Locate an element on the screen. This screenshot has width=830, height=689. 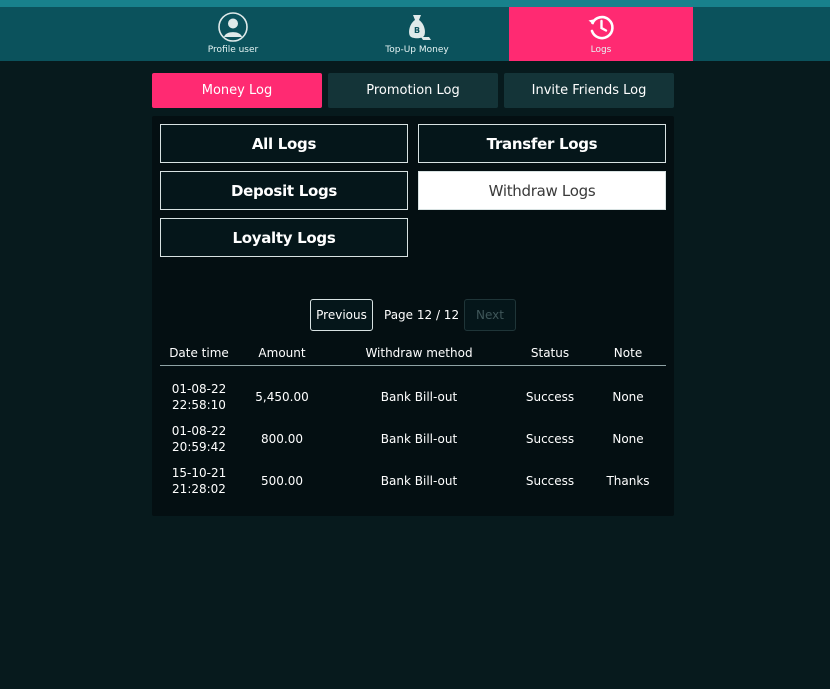
top-navigation-bar: Profile user B Top-Up Money Logs is located at coordinates (415, 34).